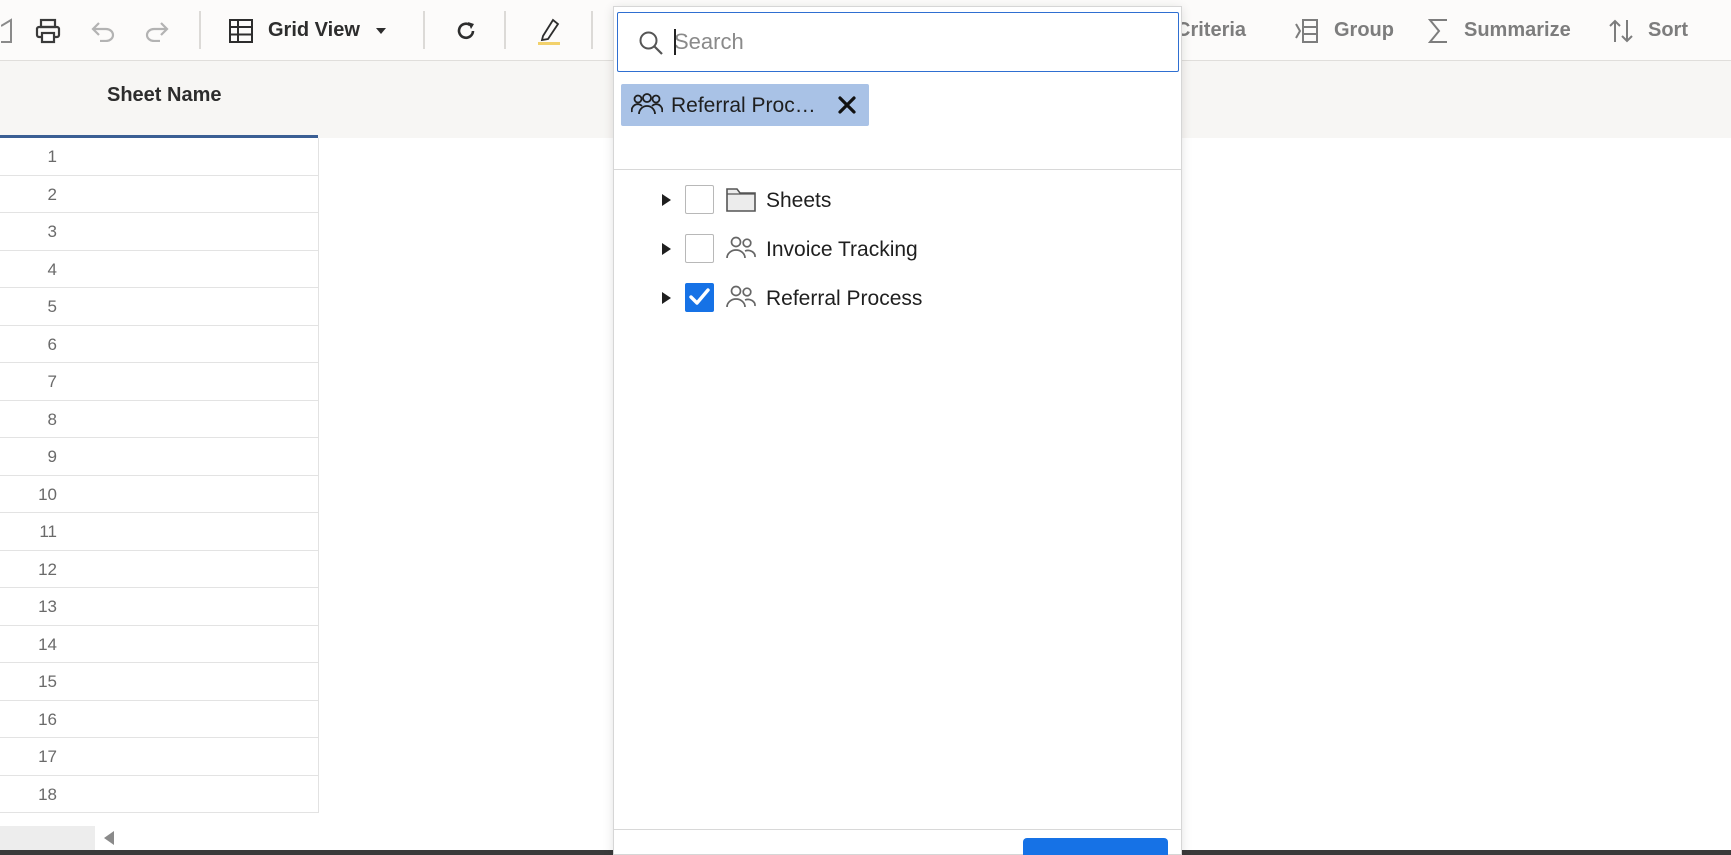  I want to click on group-icon, so click(1306, 30).